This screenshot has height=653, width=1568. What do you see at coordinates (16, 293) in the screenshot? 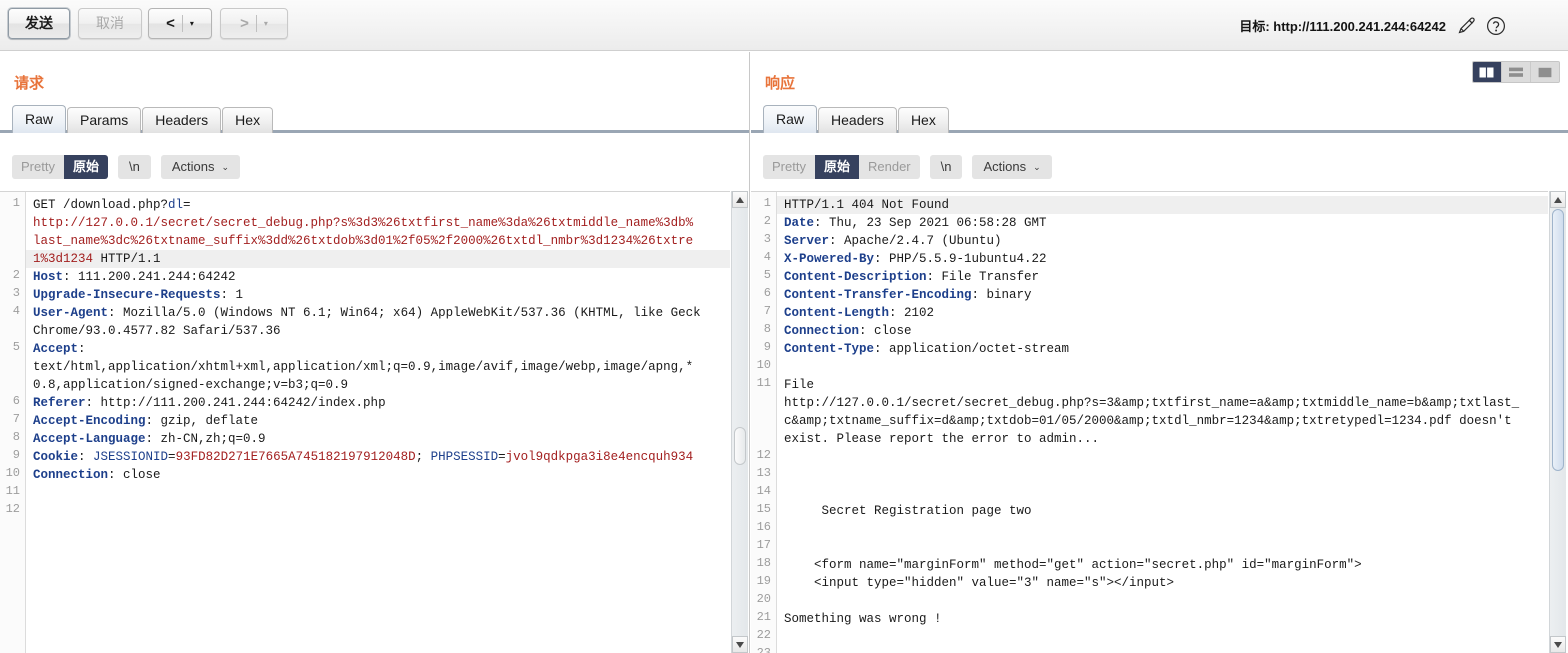
I see `line-number: 3` at bounding box center [16, 293].